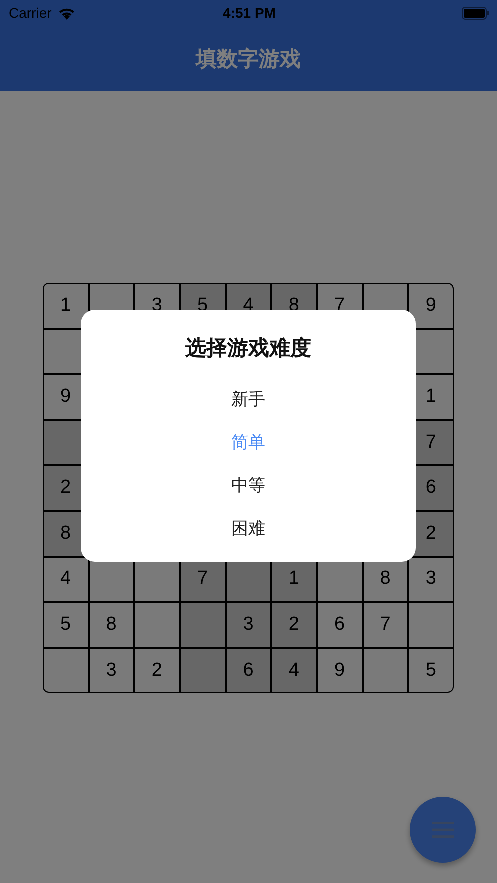  What do you see at coordinates (249, 13) in the screenshot?
I see `status-time: 4:51 PM` at bounding box center [249, 13].